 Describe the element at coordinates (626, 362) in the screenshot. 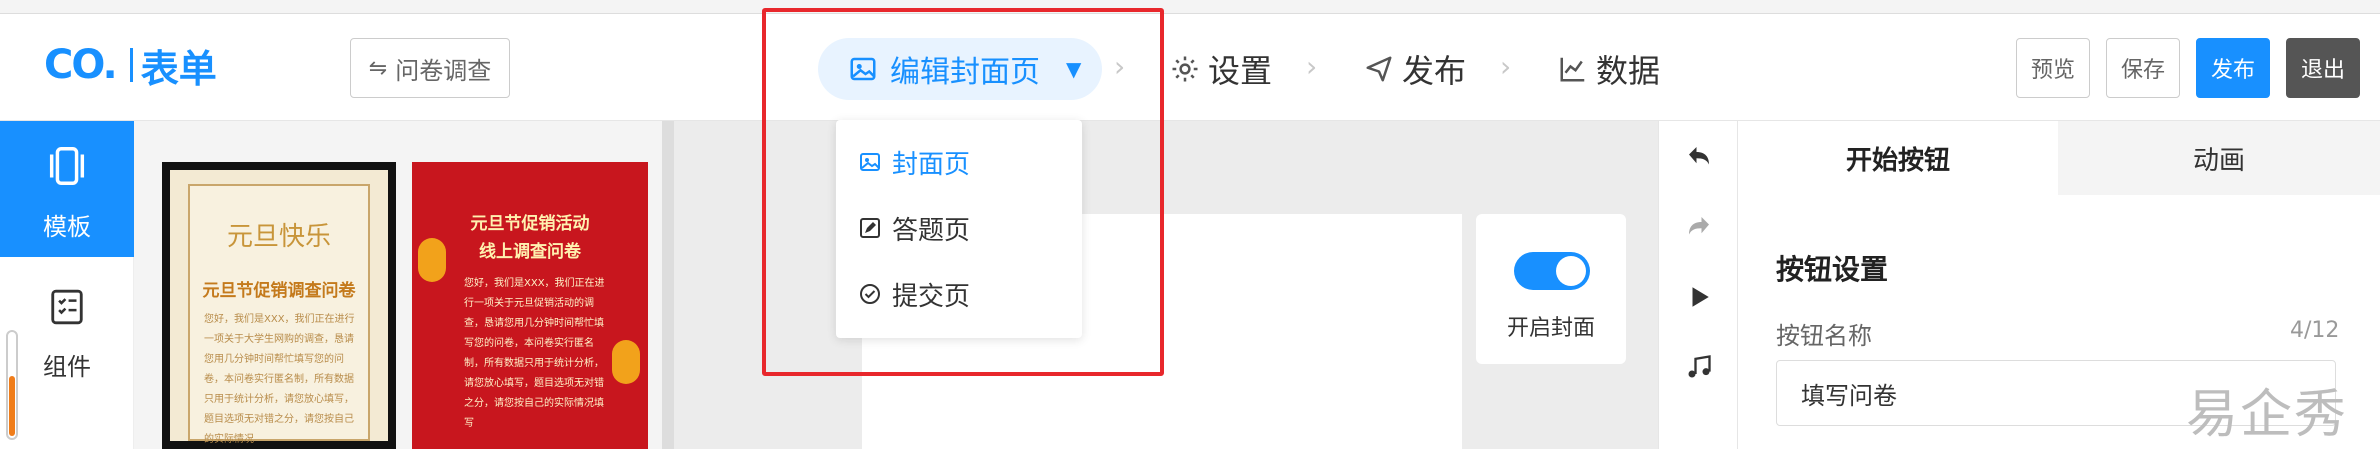

I see `lantern-decoration` at that location.